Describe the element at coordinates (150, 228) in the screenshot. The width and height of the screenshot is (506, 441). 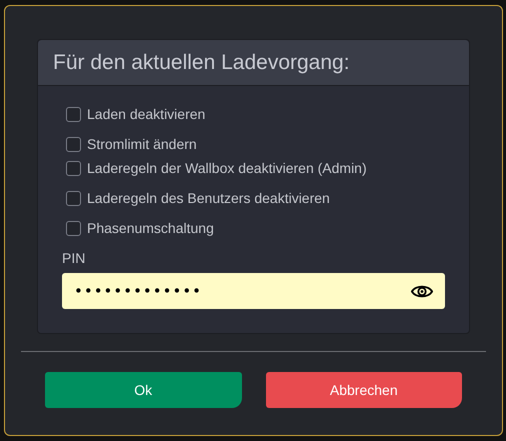
I see `option-label: Phasenumschaltung` at that location.